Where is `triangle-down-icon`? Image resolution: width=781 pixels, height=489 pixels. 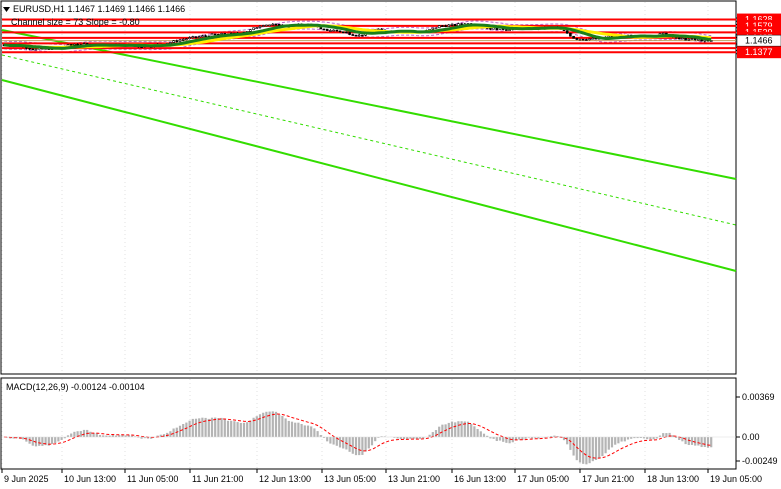
triangle-down-icon is located at coordinates (6, 9).